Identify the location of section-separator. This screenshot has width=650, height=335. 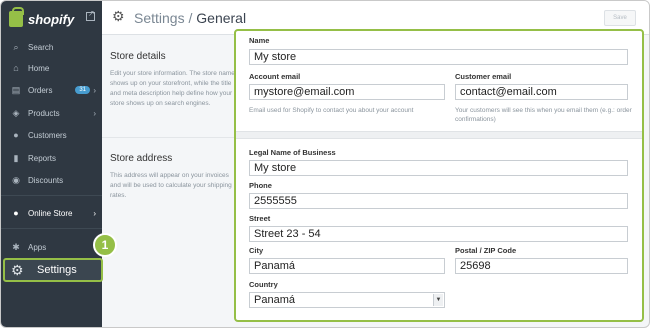
(439, 135).